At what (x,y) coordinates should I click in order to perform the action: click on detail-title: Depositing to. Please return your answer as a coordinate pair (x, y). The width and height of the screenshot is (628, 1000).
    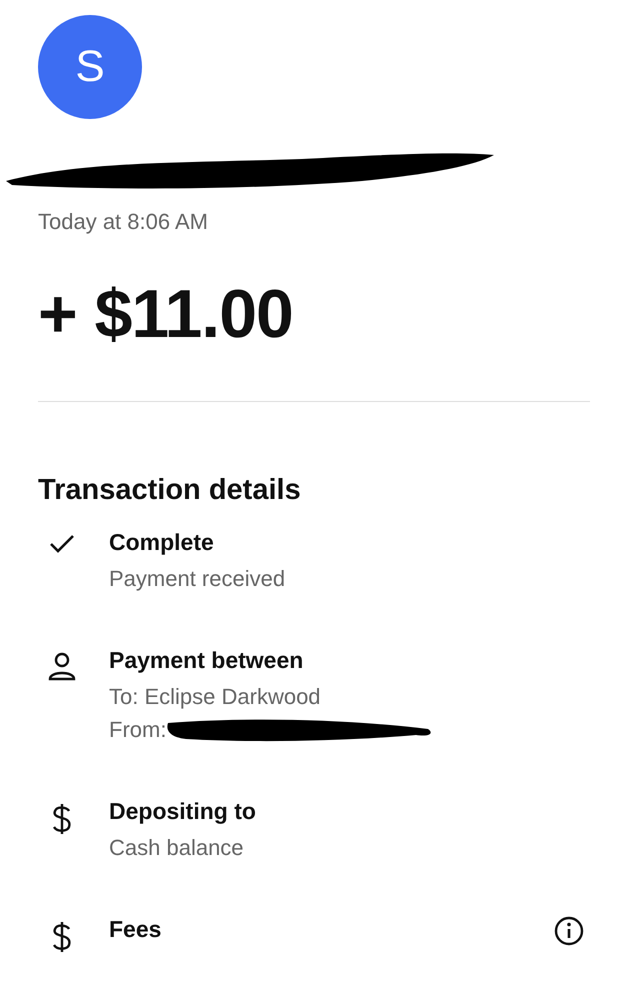
    Looking at the image, I should click on (183, 811).